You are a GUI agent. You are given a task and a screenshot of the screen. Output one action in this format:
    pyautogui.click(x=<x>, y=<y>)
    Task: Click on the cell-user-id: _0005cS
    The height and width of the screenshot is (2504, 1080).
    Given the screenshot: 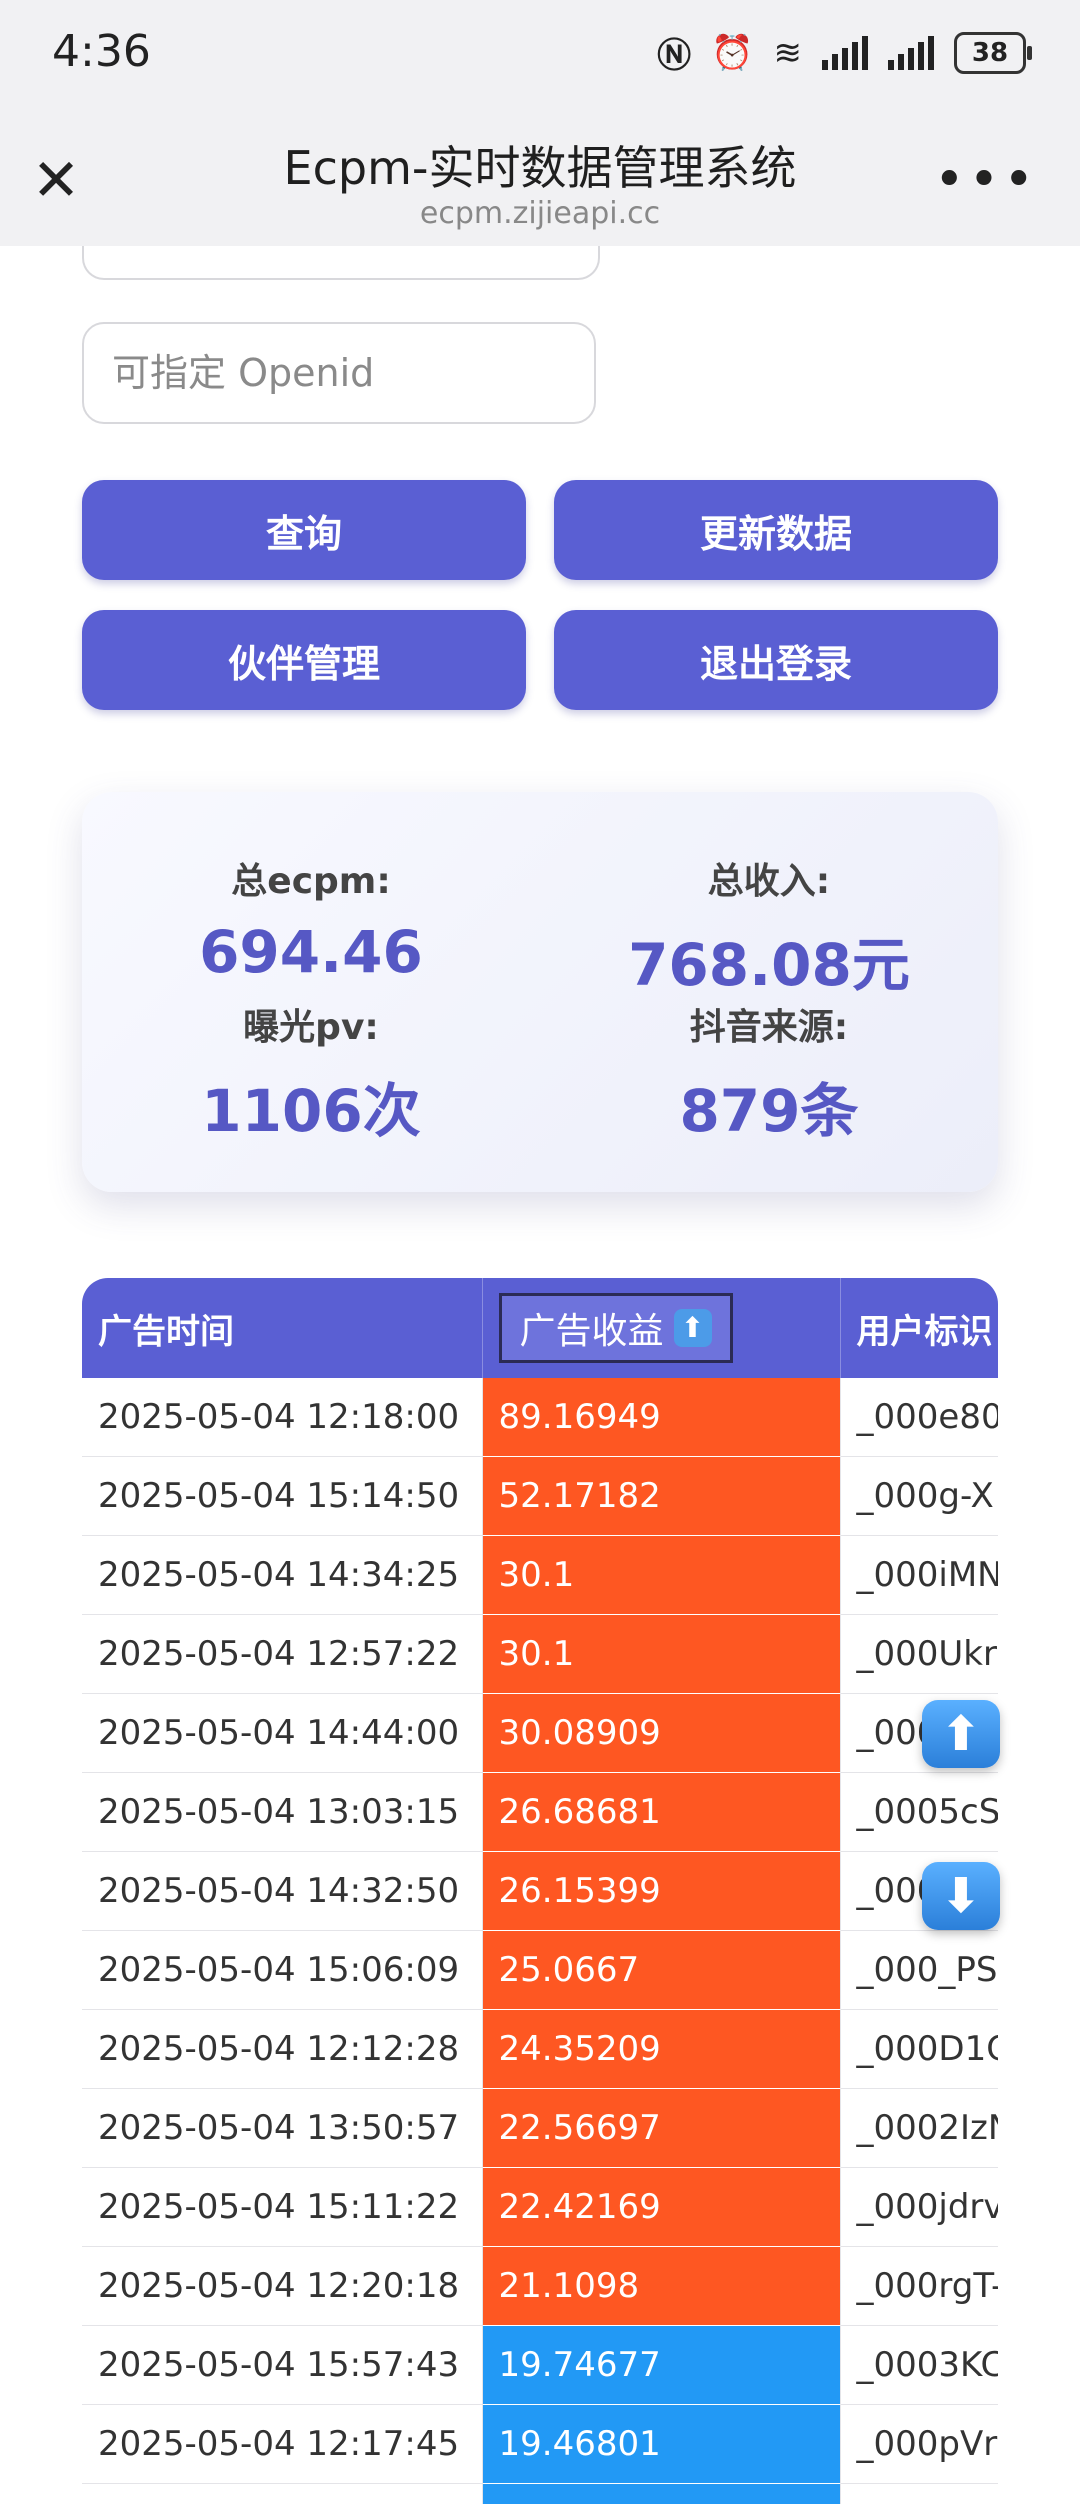 What is the action you would take?
    pyautogui.click(x=919, y=1812)
    